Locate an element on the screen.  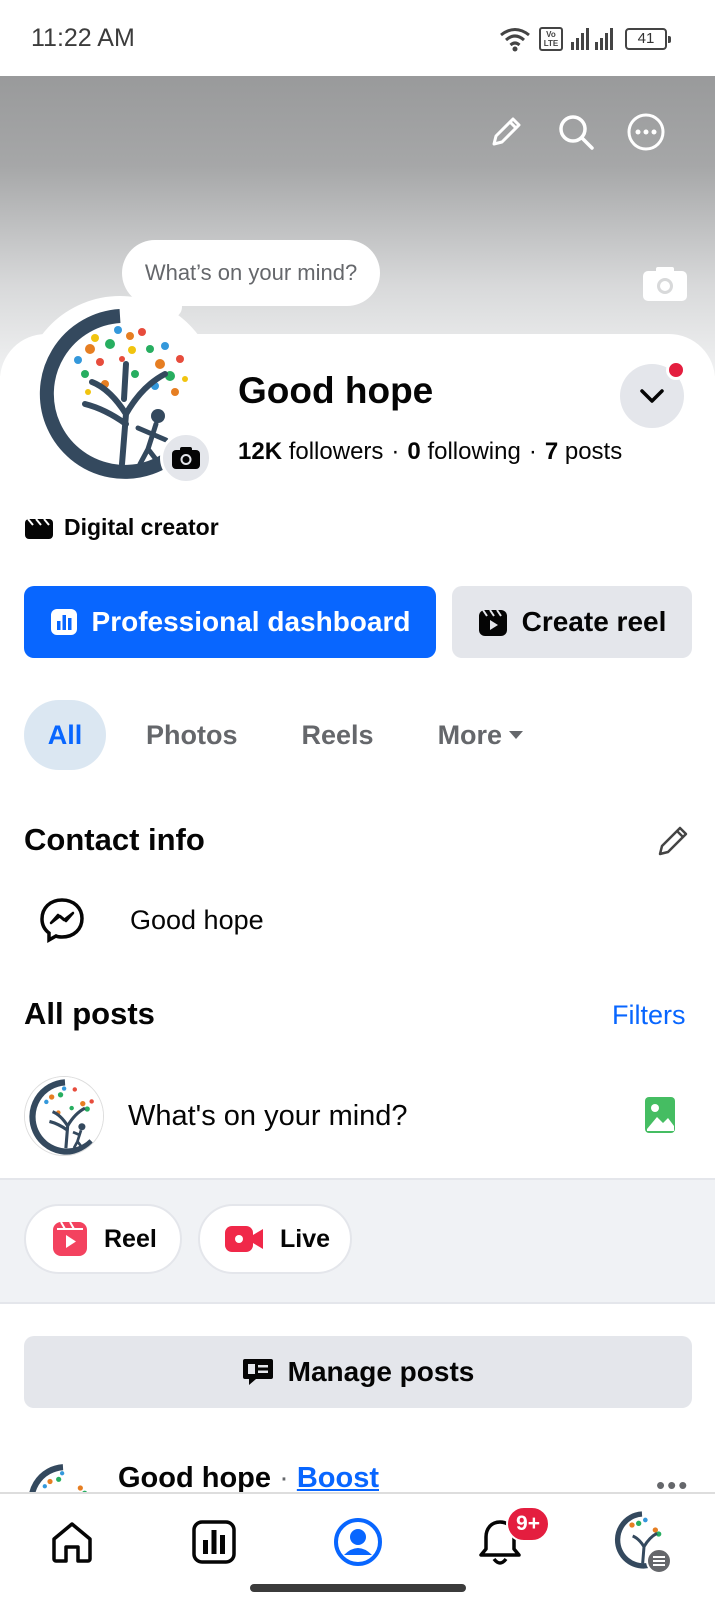
create-reel-button: Create reel is located at coordinates (572, 622).